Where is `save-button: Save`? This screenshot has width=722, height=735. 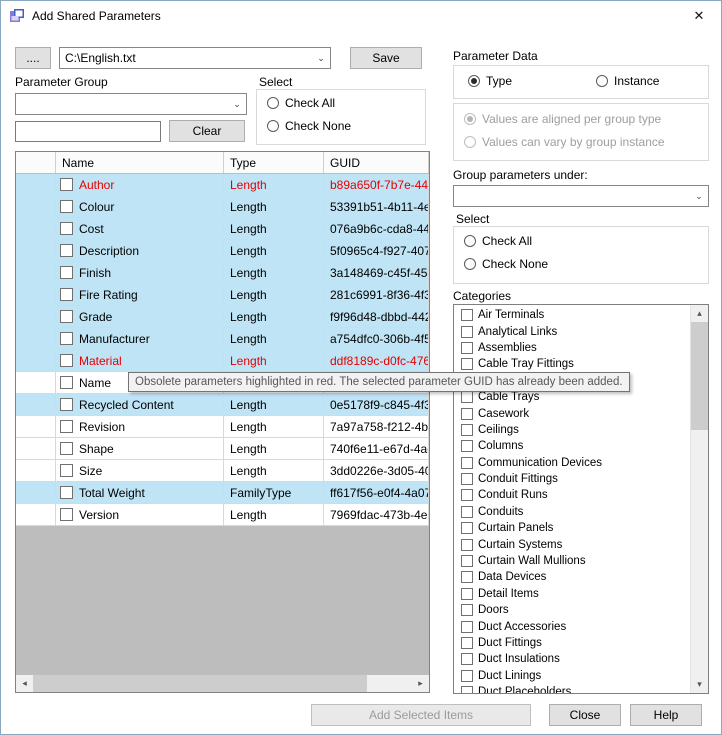
save-button: Save is located at coordinates (386, 58).